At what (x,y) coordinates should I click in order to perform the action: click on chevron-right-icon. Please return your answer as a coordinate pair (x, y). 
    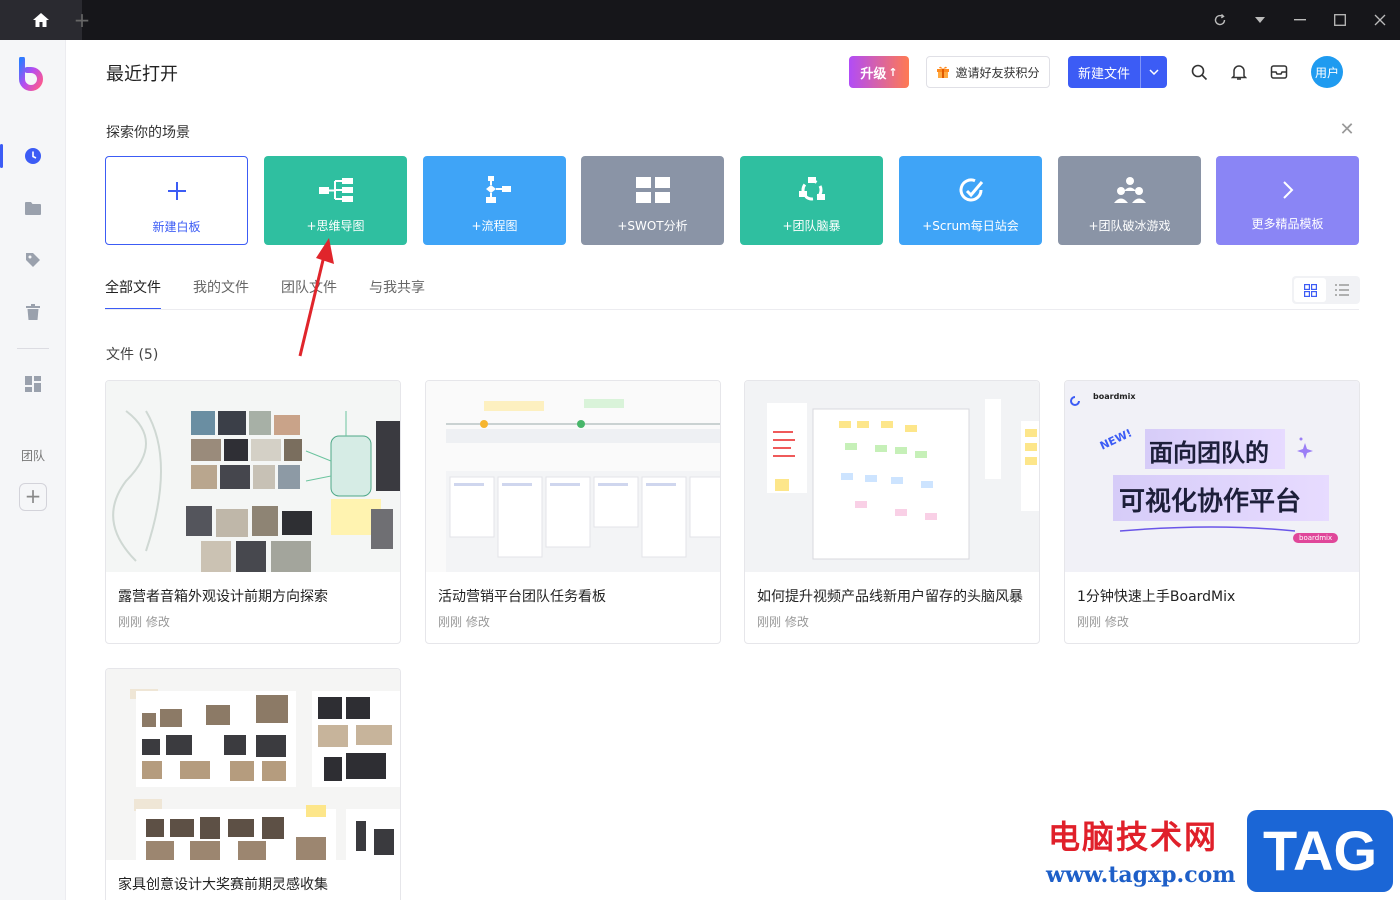
    Looking at the image, I should click on (1288, 190).